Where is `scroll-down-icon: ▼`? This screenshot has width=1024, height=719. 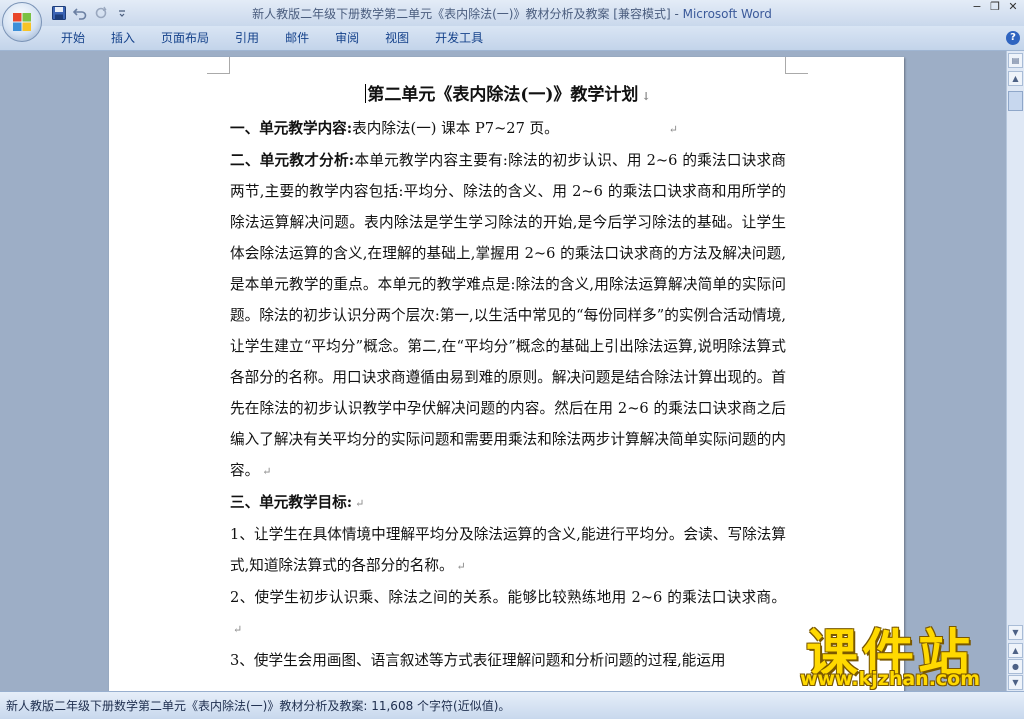 scroll-down-icon: ▼ is located at coordinates (1015, 632).